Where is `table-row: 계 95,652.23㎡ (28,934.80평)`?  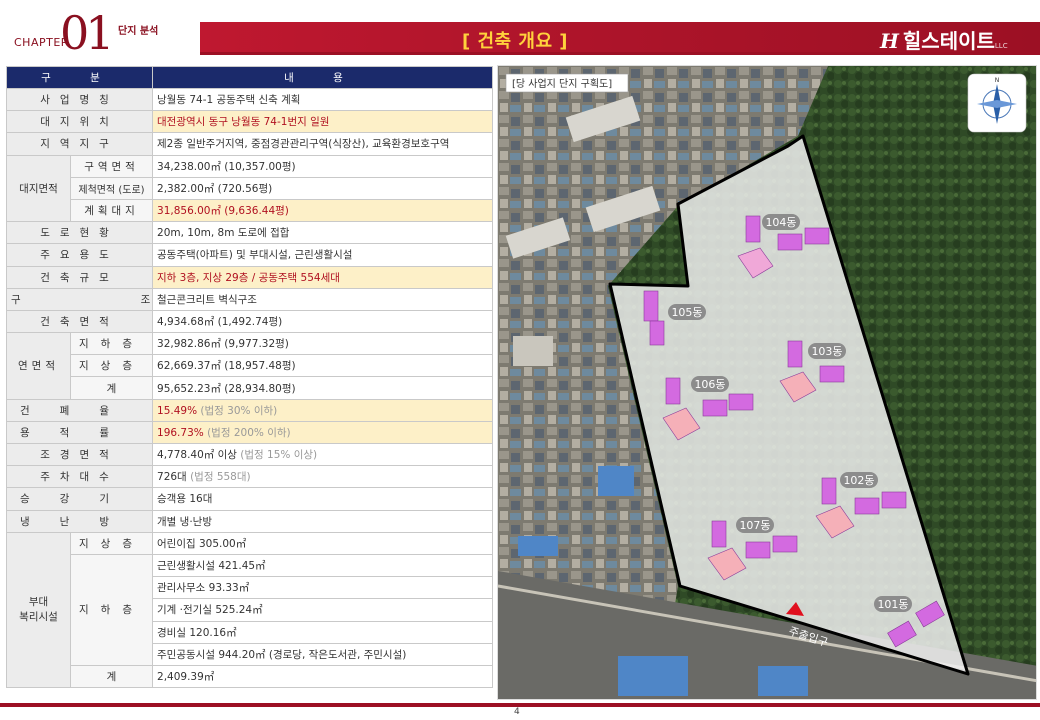
table-row: 계 95,652.23㎡ (28,934.80평) is located at coordinates (250, 388).